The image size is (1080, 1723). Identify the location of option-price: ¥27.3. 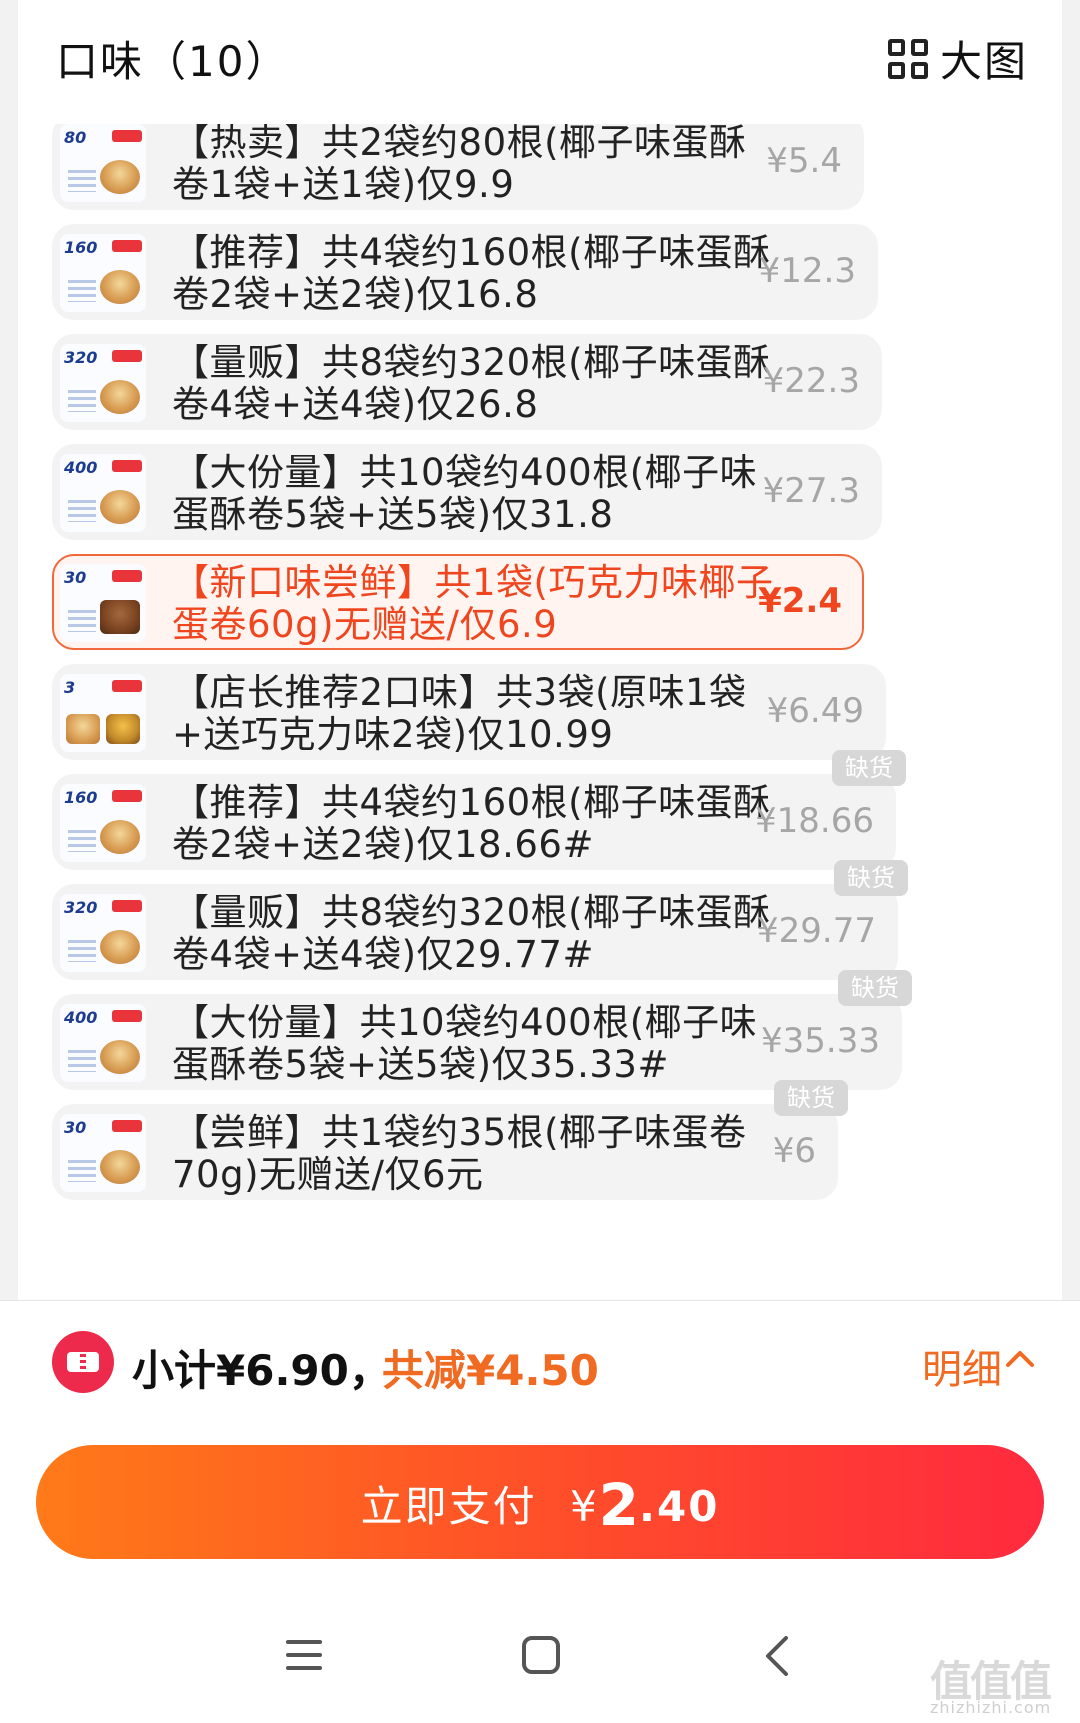
(811, 491).